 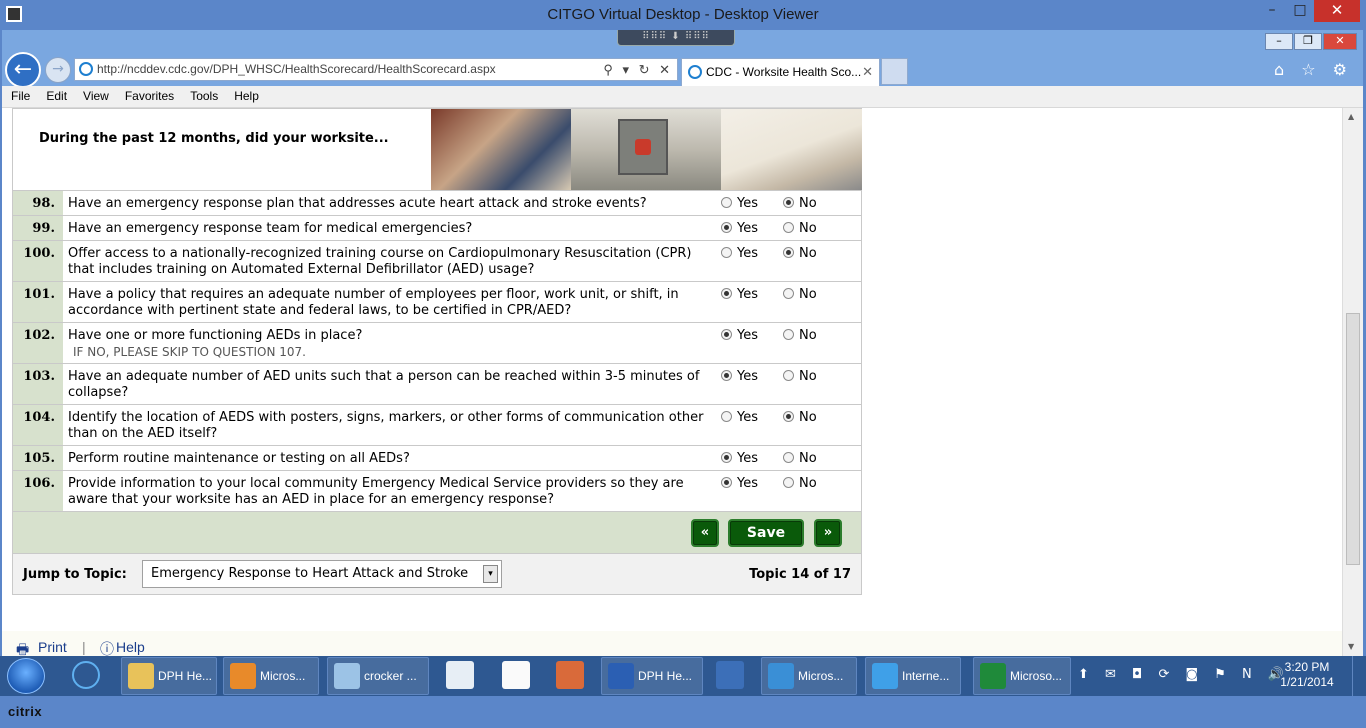 I want to click on menu-tools: Tools, so click(x=202, y=94).